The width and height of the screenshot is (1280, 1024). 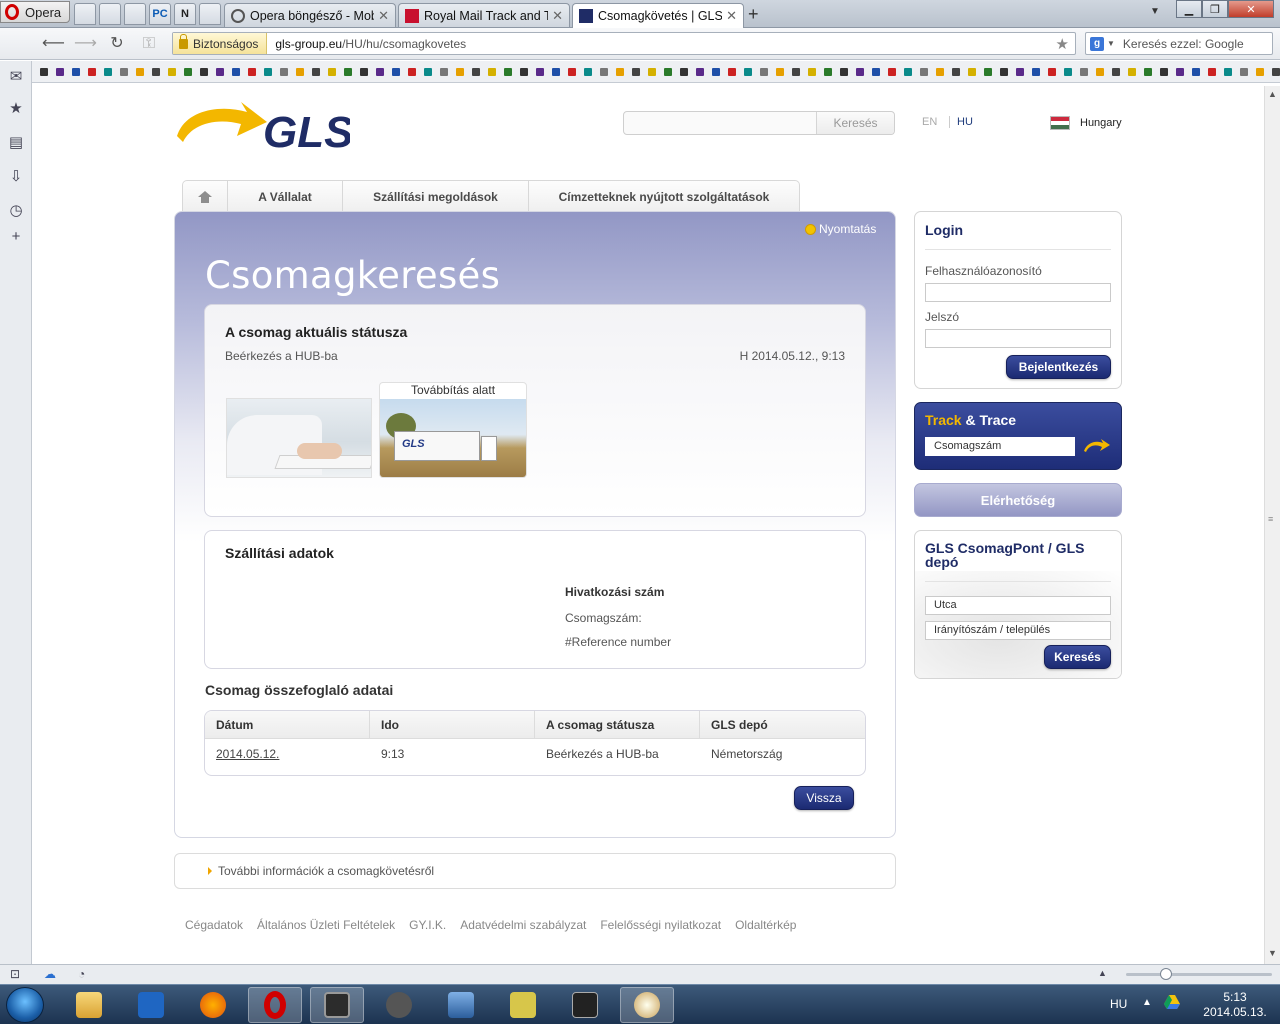 I want to click on parcel-number-input: Csomagszám, so click(x=1000, y=446).